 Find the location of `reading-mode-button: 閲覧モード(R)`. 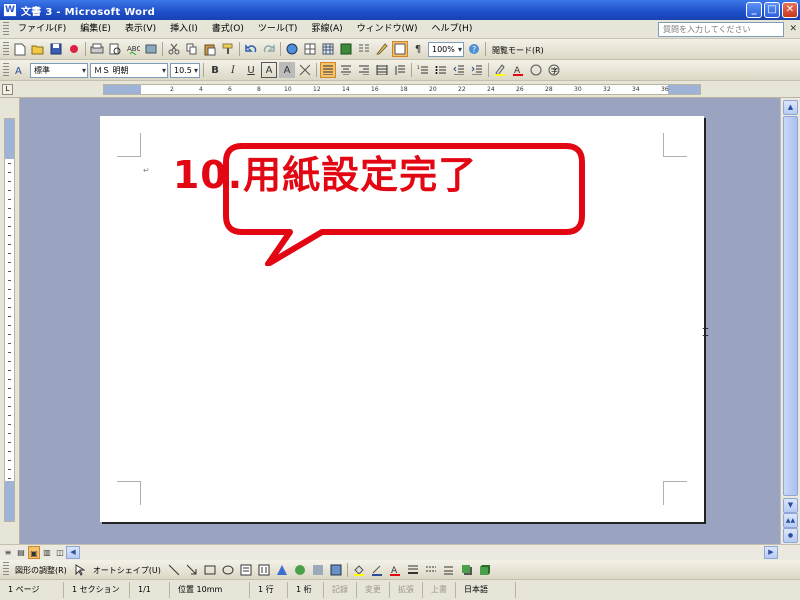

reading-mode-button: 閲覧モード(R) is located at coordinates (518, 49).